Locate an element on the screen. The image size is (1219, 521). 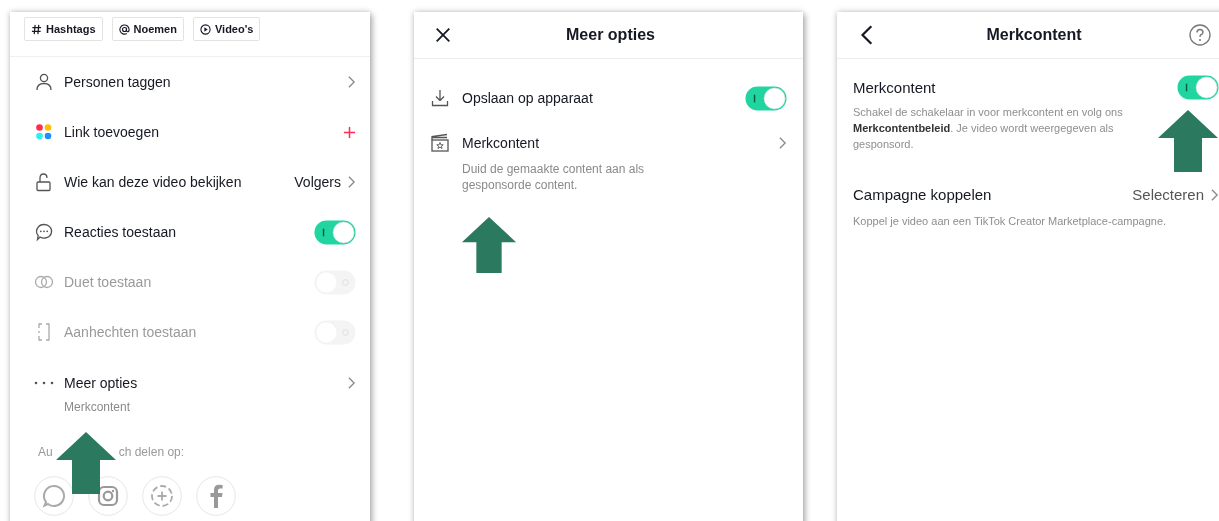
setting-label: Campagne koppelen is located at coordinates (923, 194).